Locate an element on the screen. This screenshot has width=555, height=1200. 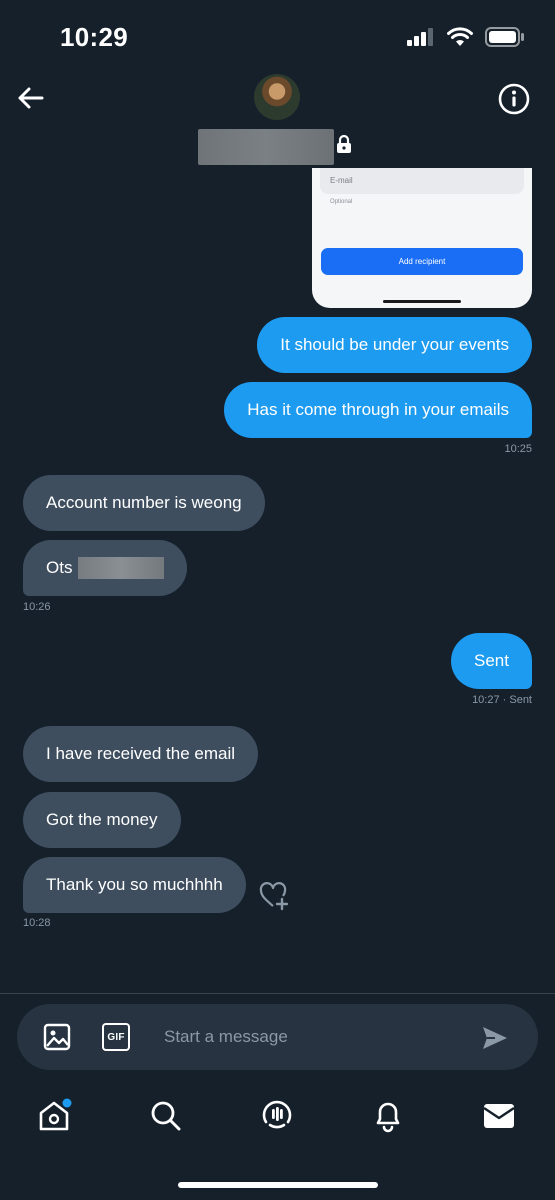
home-icon is located at coordinates (55, 1114).